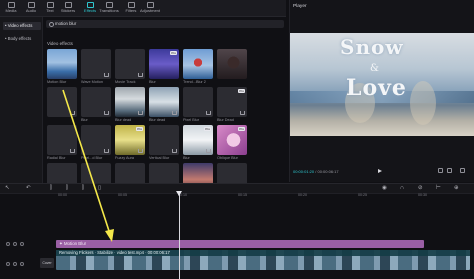 This screenshot has width=474, height=279. Describe the element at coordinates (86, 162) in the screenshot. I see `annotation-arrow-line` at that location.